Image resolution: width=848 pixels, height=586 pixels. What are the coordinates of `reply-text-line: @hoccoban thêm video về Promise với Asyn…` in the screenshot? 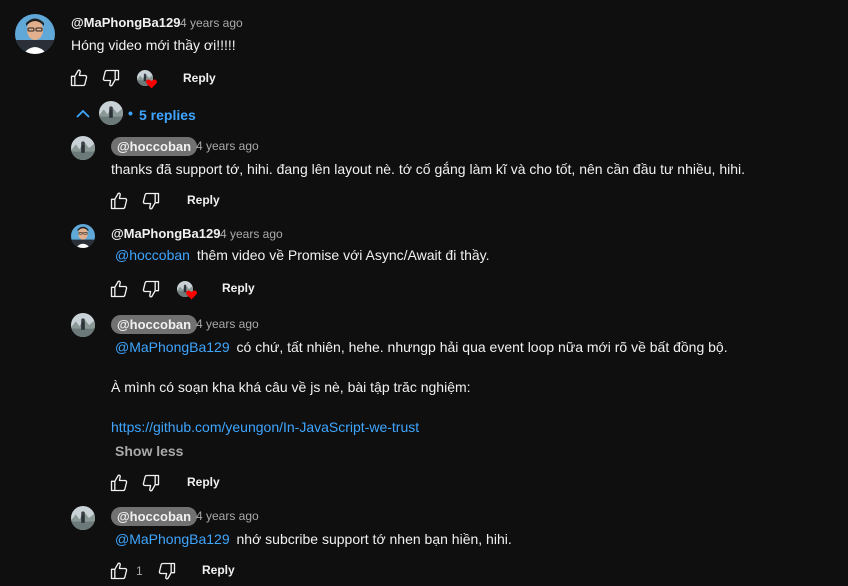 It's located at (302, 255).